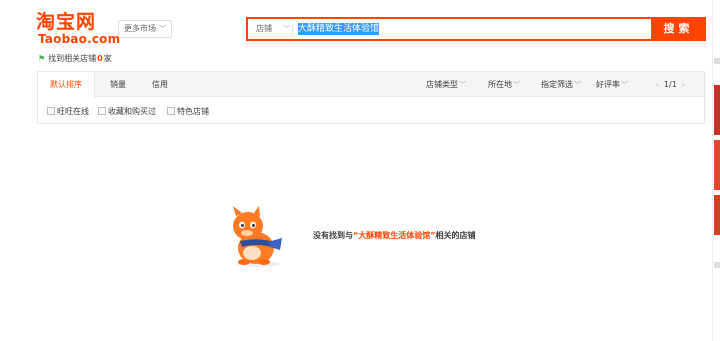  Describe the element at coordinates (442, 84) in the screenshot. I see `filter-shop-type-label: 店铺类型` at that location.